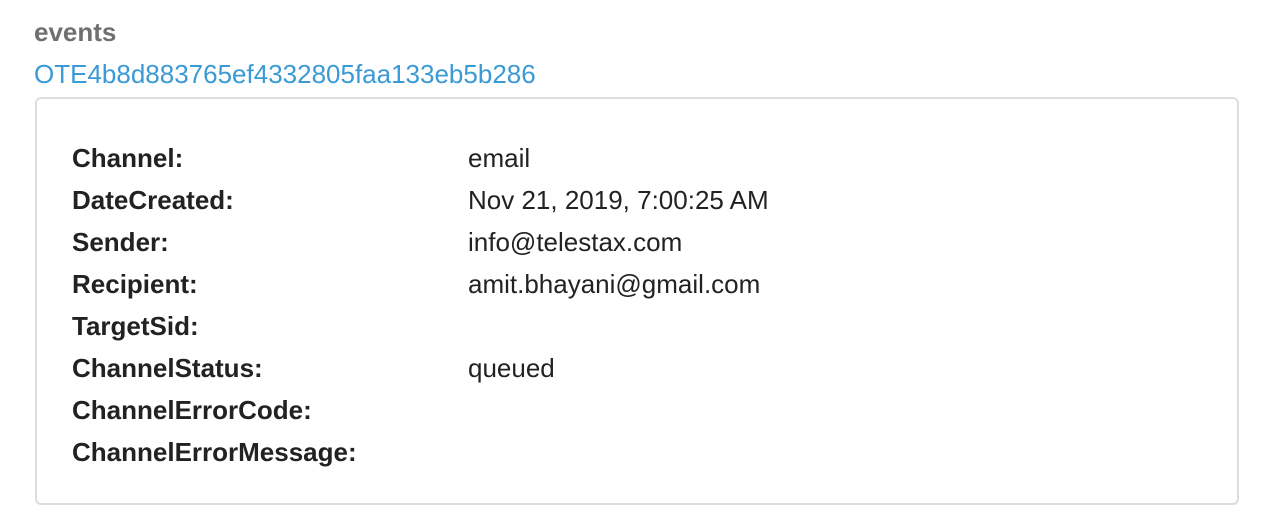 The width and height of the screenshot is (1262, 528). What do you see at coordinates (420, 368) in the screenshot?
I see `property-row-channel-status: ChannelStatus: queued` at bounding box center [420, 368].